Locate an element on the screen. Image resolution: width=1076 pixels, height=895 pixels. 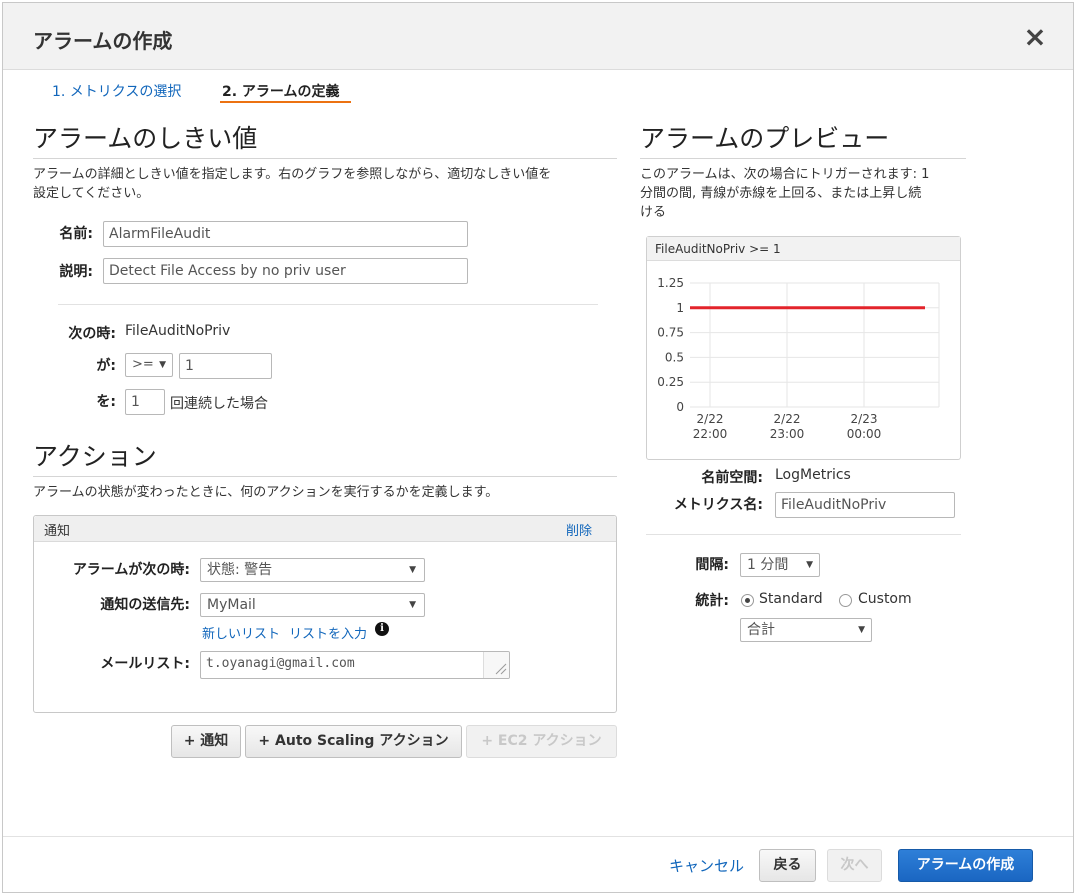
operator-value: >= is located at coordinates (143, 364).